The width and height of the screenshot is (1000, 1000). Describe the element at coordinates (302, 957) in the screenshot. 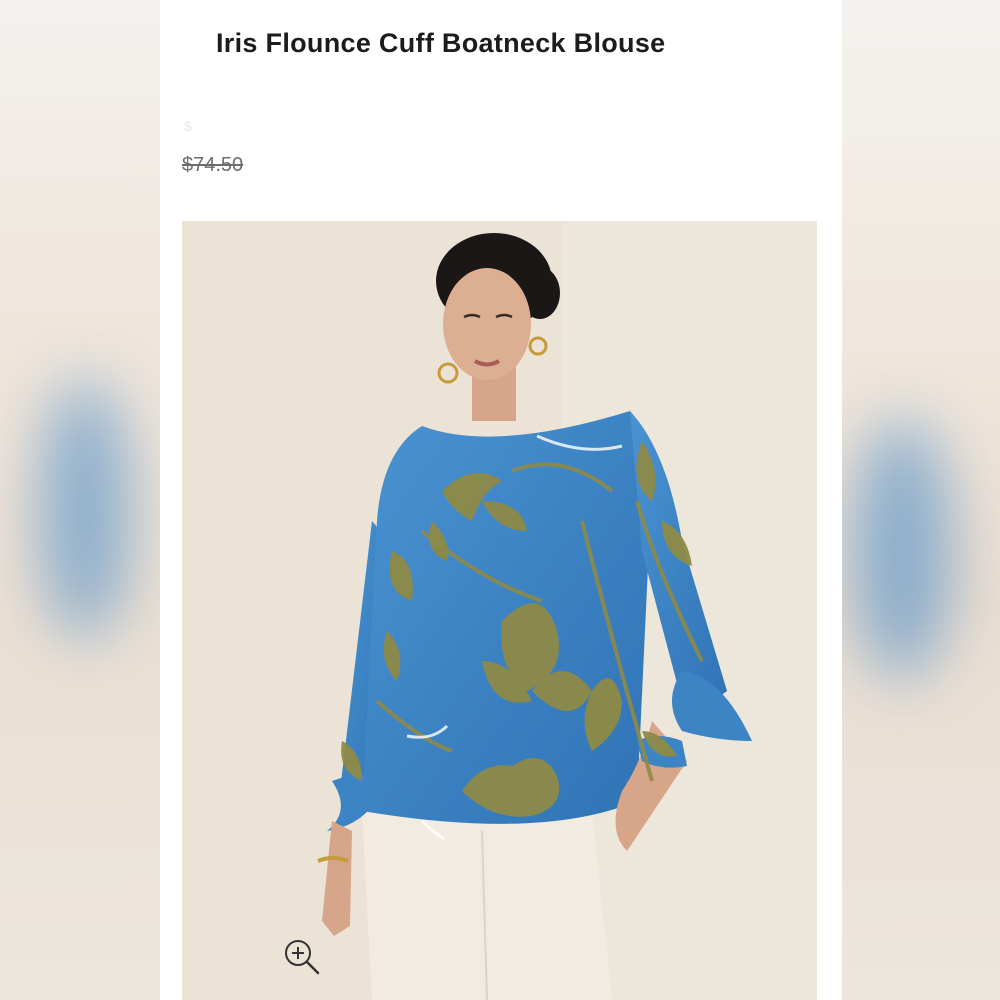

I see `zoom-in-icon` at that location.